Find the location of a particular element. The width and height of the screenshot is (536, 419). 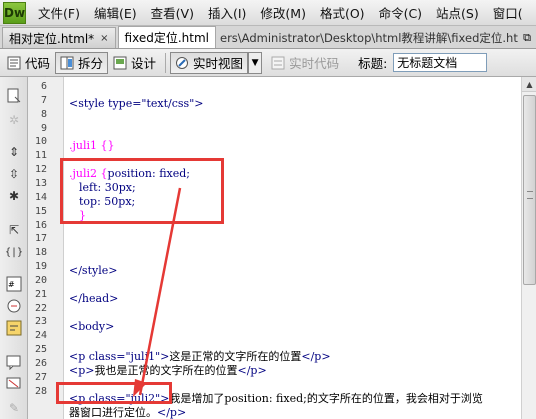

annotation-box-css-rule is located at coordinates (142, 191).